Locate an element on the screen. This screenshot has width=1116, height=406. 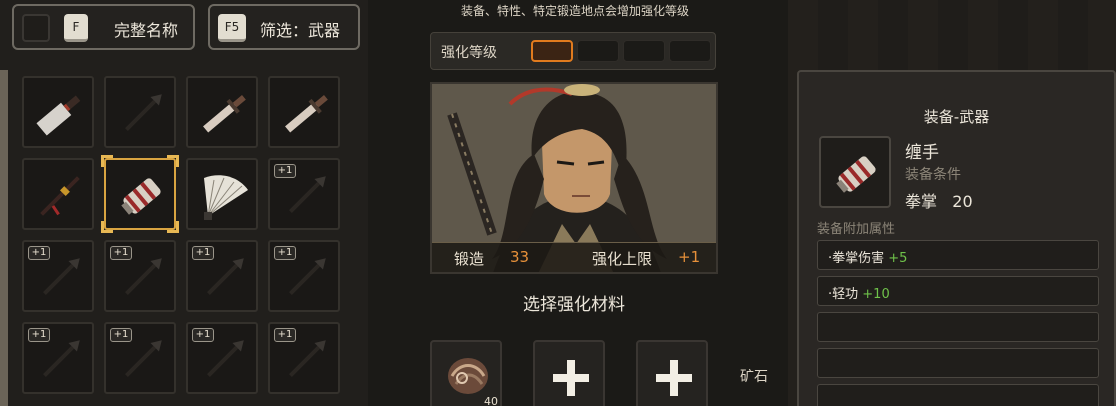
staff-icon is located at coordinates (60, 196).